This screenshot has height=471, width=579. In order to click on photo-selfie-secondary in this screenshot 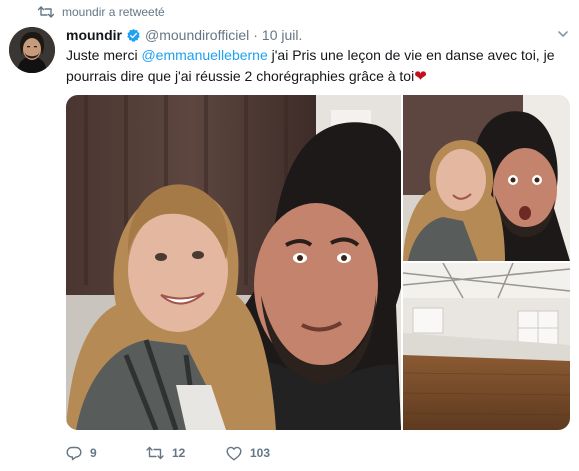, I will do `click(486, 178)`.